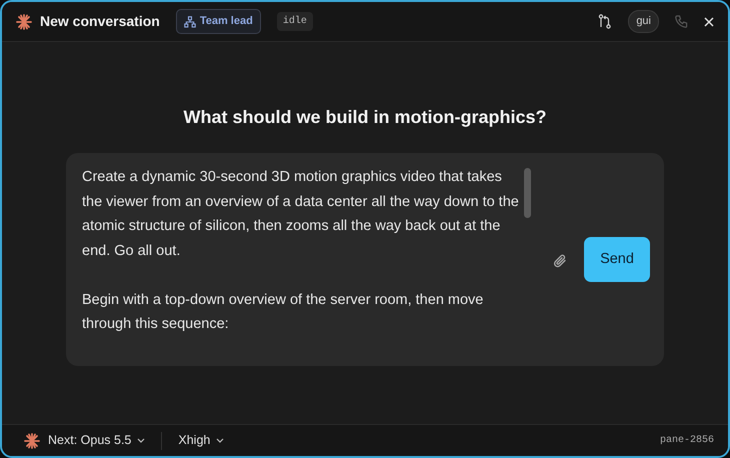 The image size is (730, 458). Describe the element at coordinates (617, 259) in the screenshot. I see `send-button: Send` at that location.